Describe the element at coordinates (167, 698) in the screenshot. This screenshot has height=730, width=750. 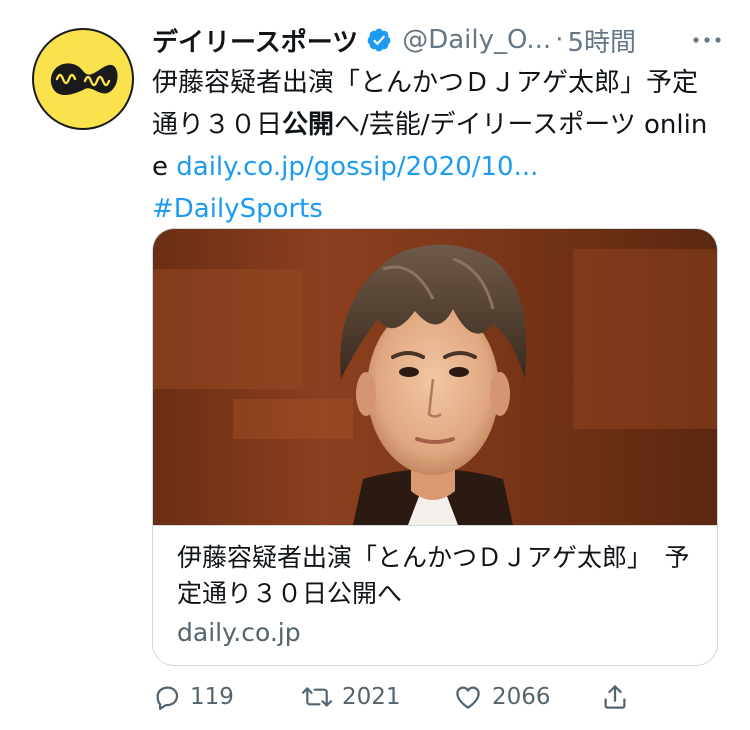
I see `reply-icon` at that location.